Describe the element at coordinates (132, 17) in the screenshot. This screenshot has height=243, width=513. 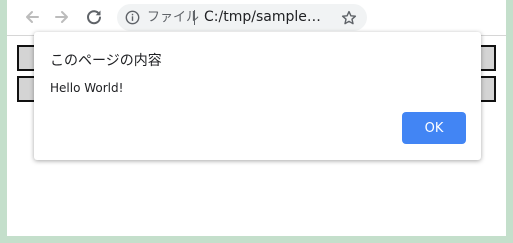
I see `info-icon` at that location.